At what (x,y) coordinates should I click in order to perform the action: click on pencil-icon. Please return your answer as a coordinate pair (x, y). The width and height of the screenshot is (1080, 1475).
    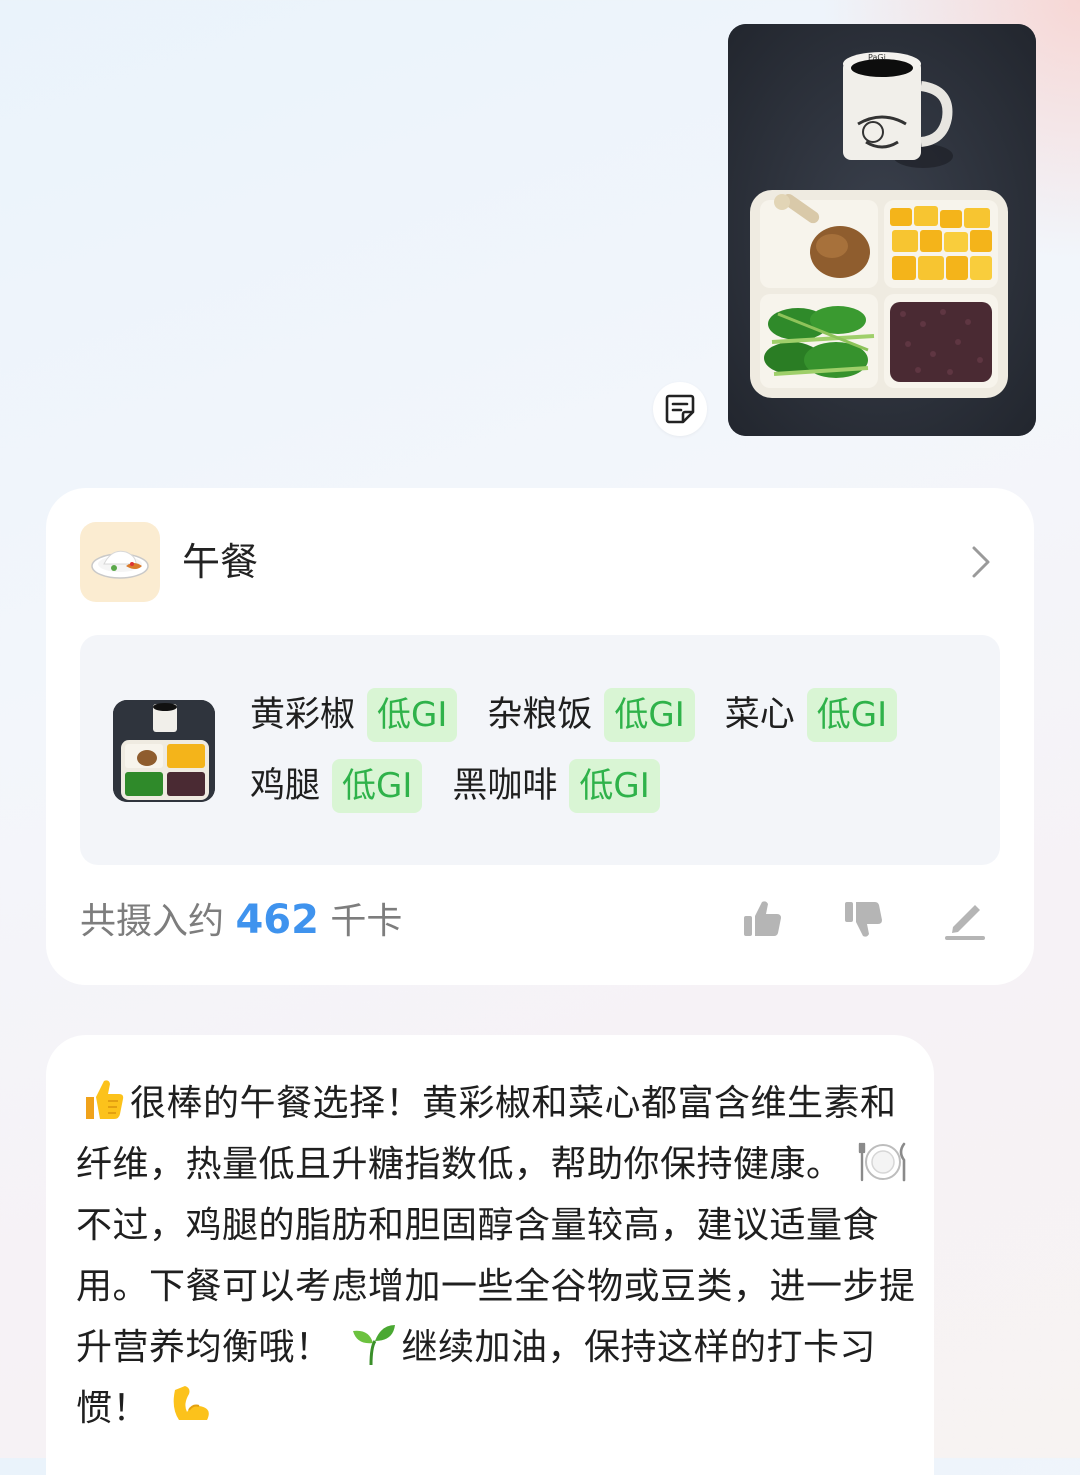
    Looking at the image, I should click on (965, 922).